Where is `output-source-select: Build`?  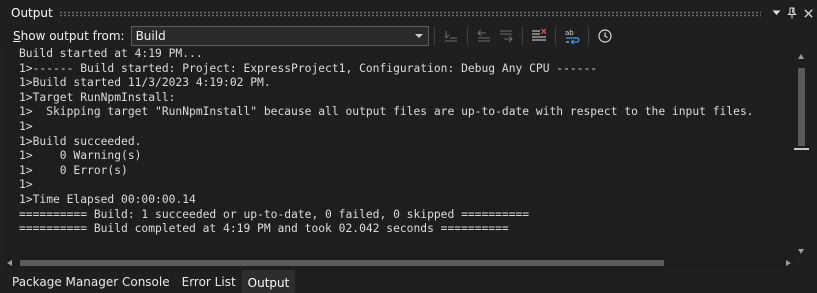
output-source-select: Build is located at coordinates (279, 36).